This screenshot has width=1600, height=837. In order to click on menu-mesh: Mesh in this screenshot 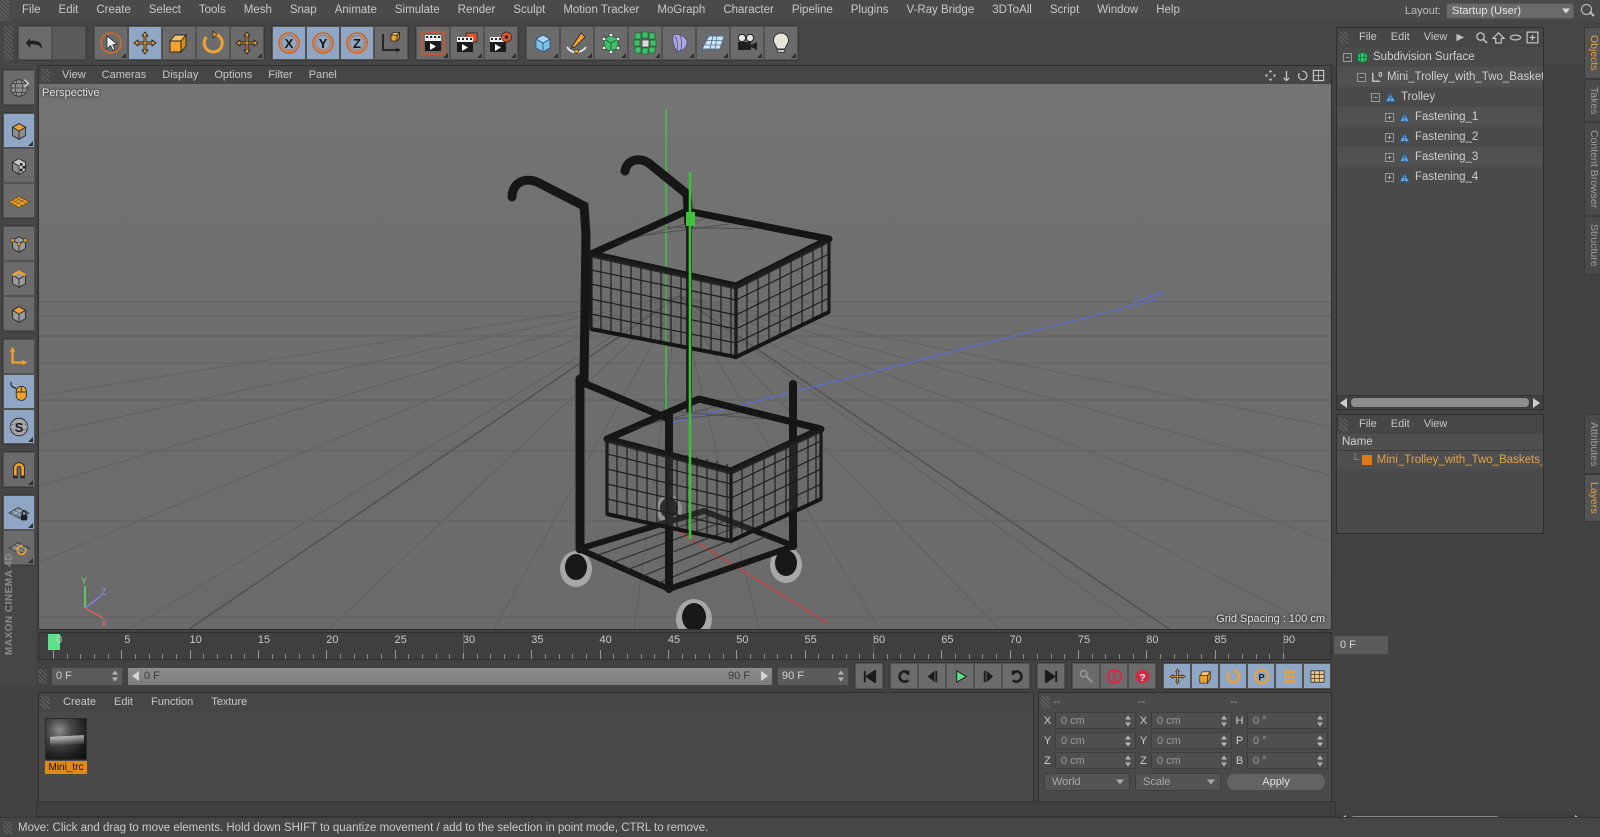, I will do `click(258, 10)`.